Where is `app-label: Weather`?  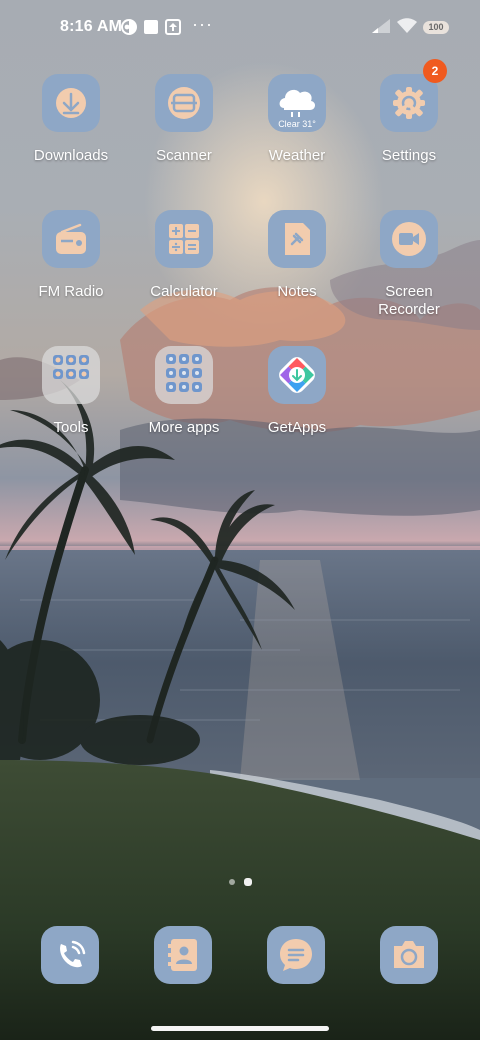
app-label: Weather is located at coordinates (297, 155).